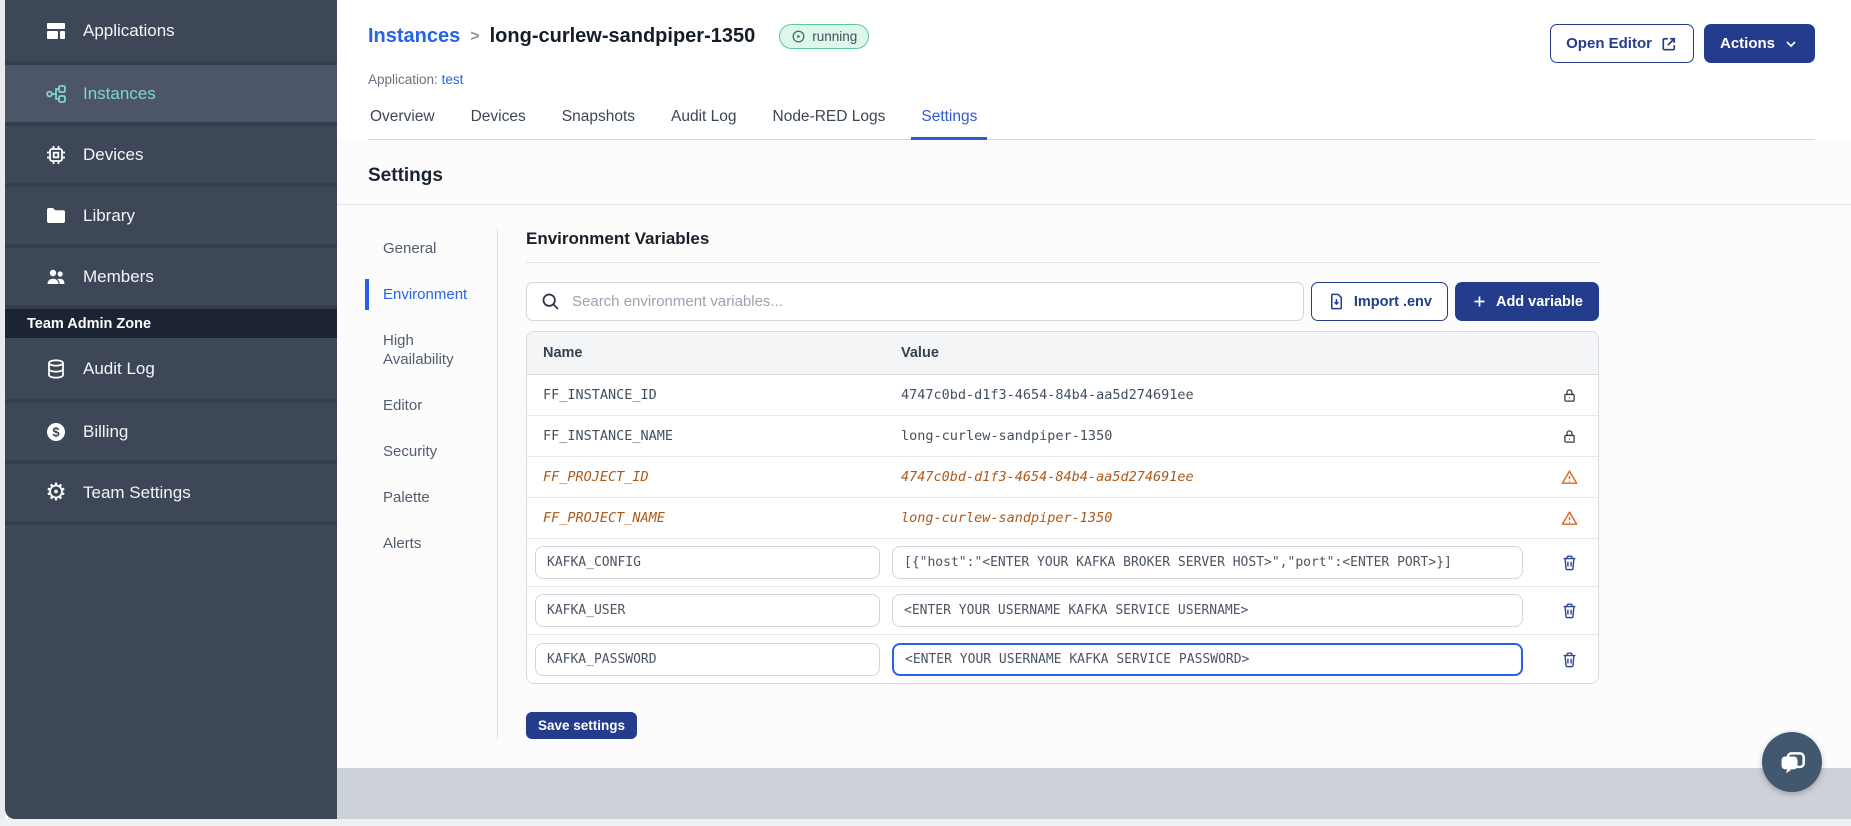  I want to click on actions-button: Actions, so click(1759, 43).